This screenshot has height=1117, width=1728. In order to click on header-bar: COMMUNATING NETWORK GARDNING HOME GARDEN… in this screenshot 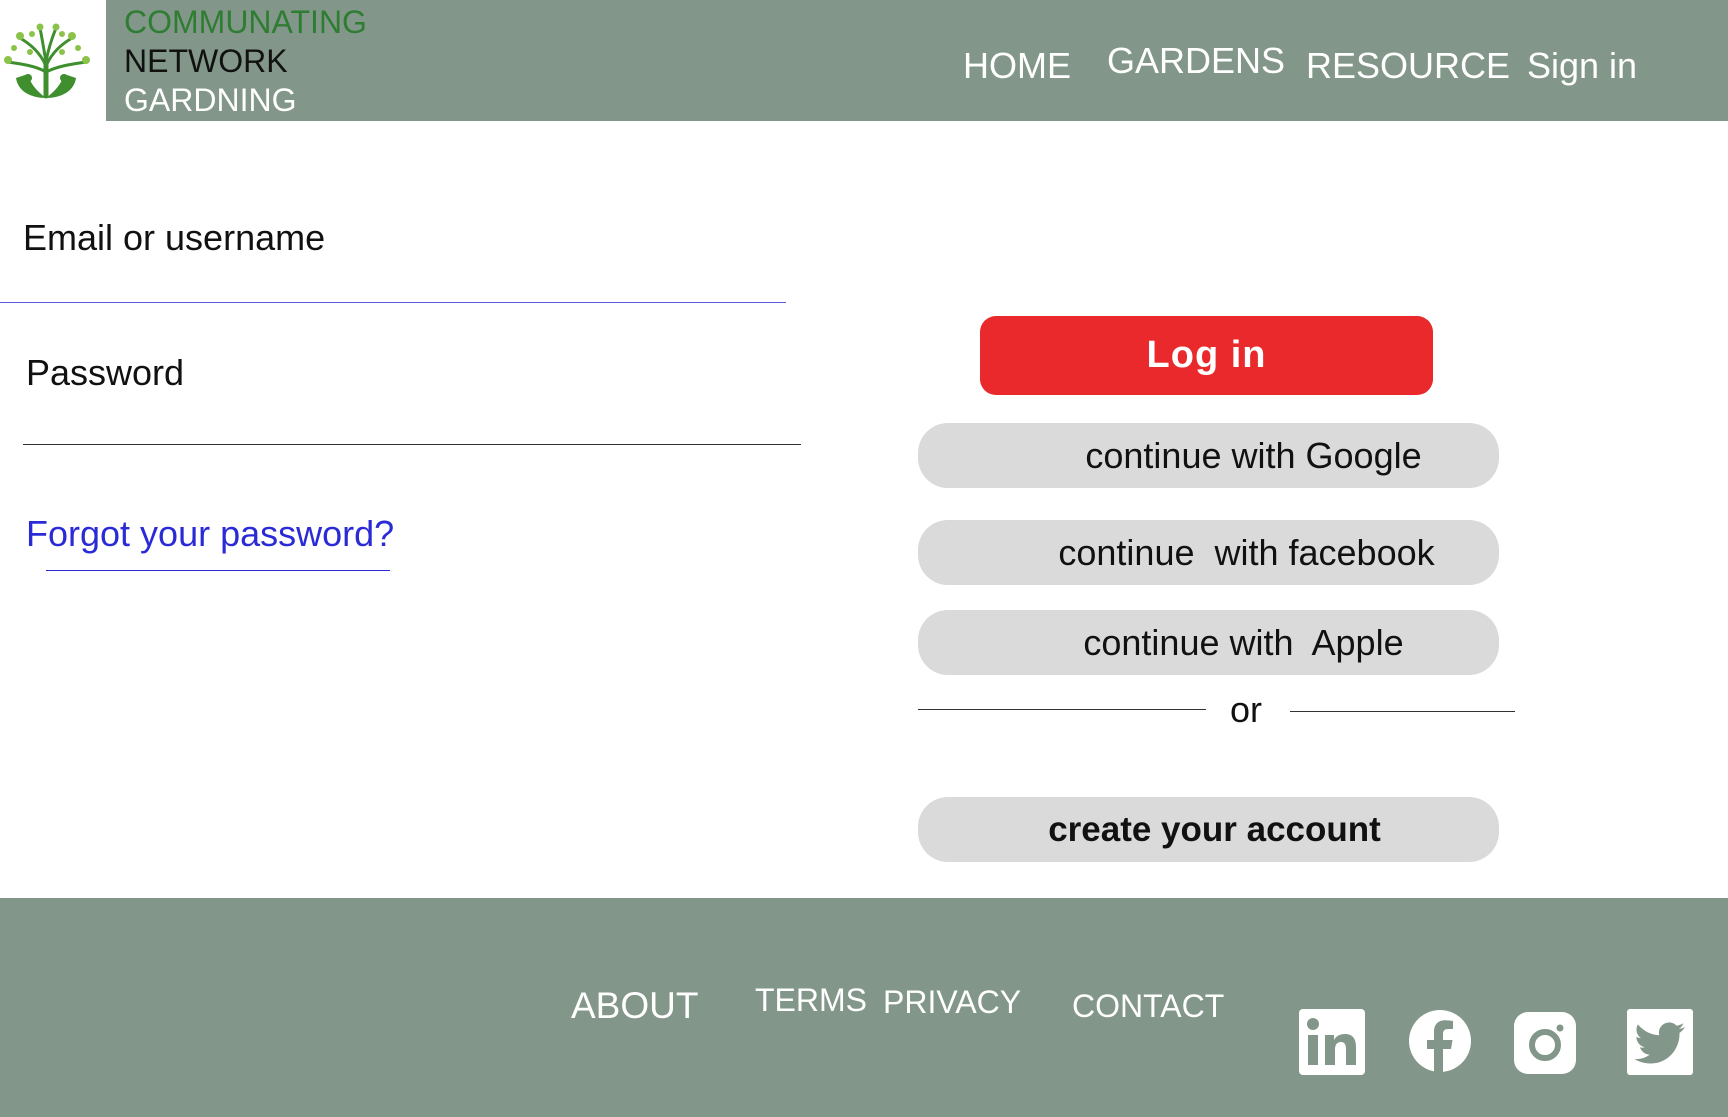, I will do `click(864, 60)`.